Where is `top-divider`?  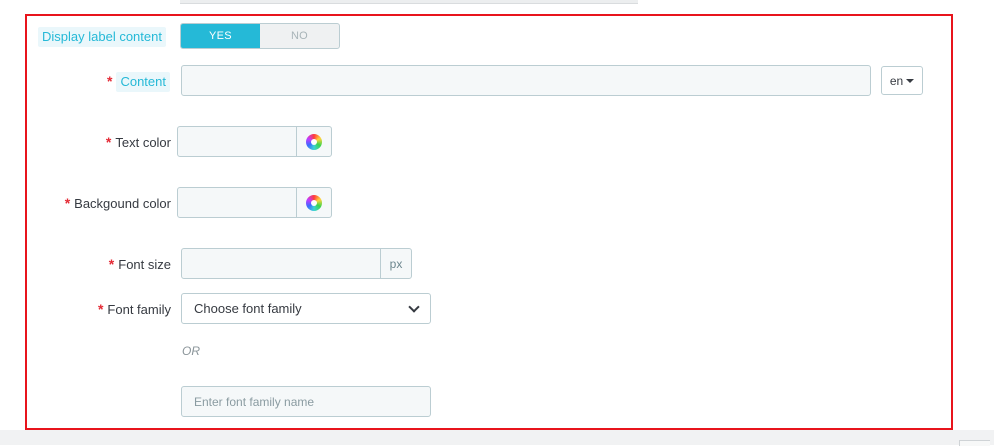
top-divider is located at coordinates (409, 2).